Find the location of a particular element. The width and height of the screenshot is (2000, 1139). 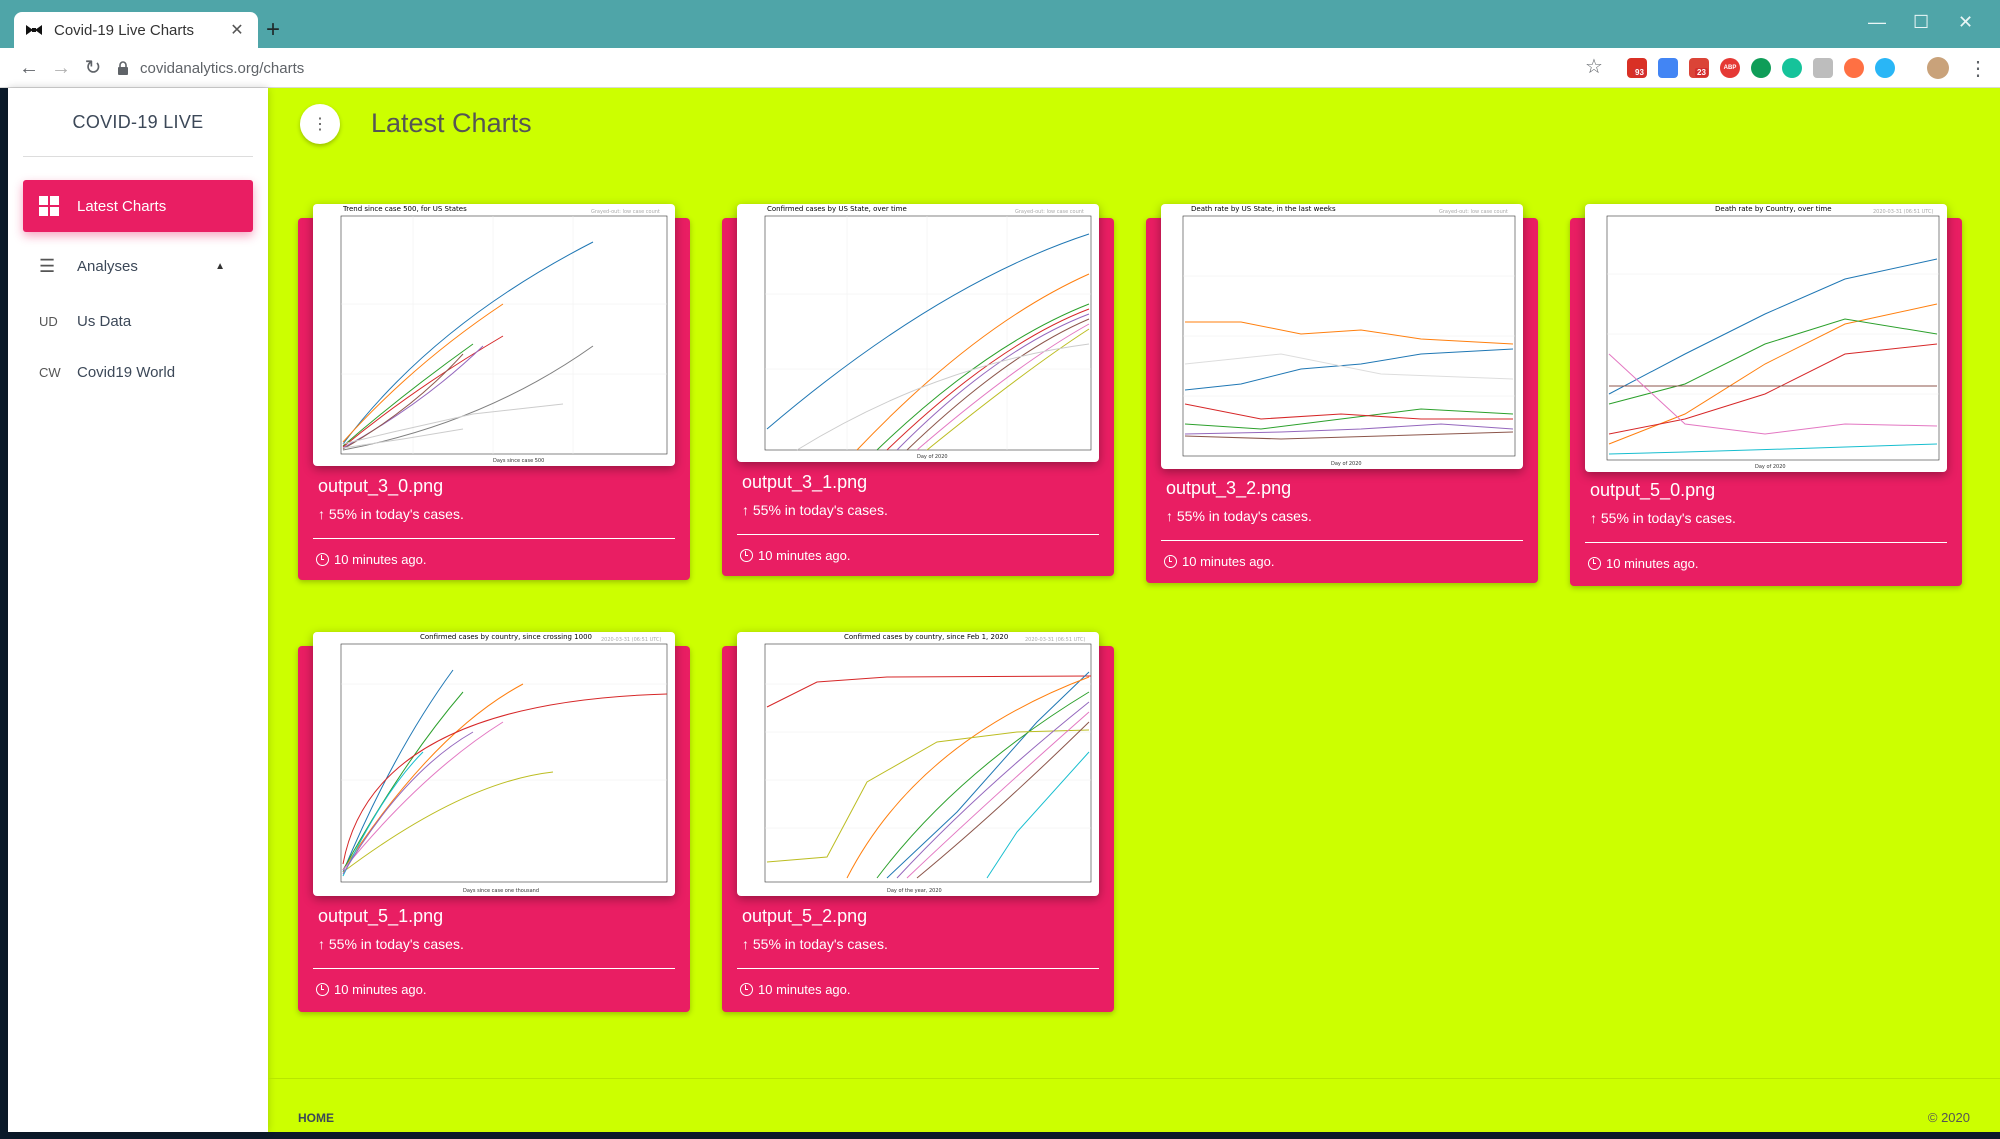

chart-xlabel: Day of the year, 2020 is located at coordinates (914, 891).